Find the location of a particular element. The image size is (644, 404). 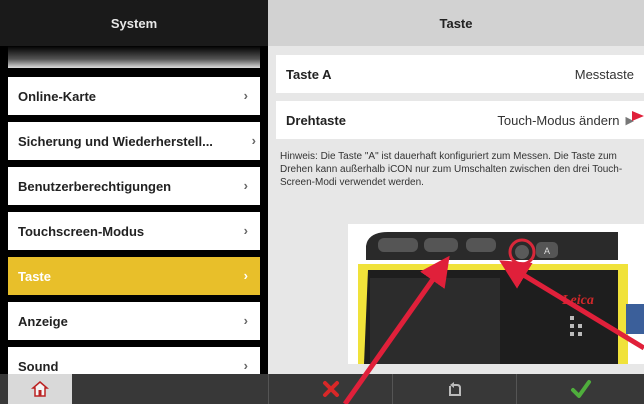

checkmark-icon is located at coordinates (581, 389).